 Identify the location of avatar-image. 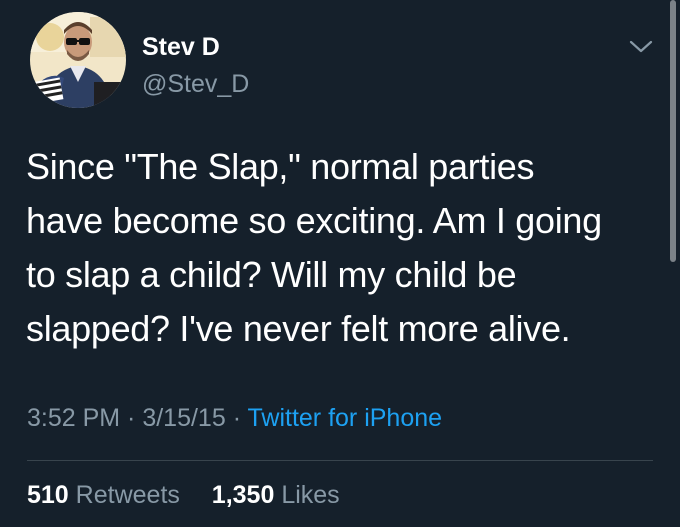
(78, 60).